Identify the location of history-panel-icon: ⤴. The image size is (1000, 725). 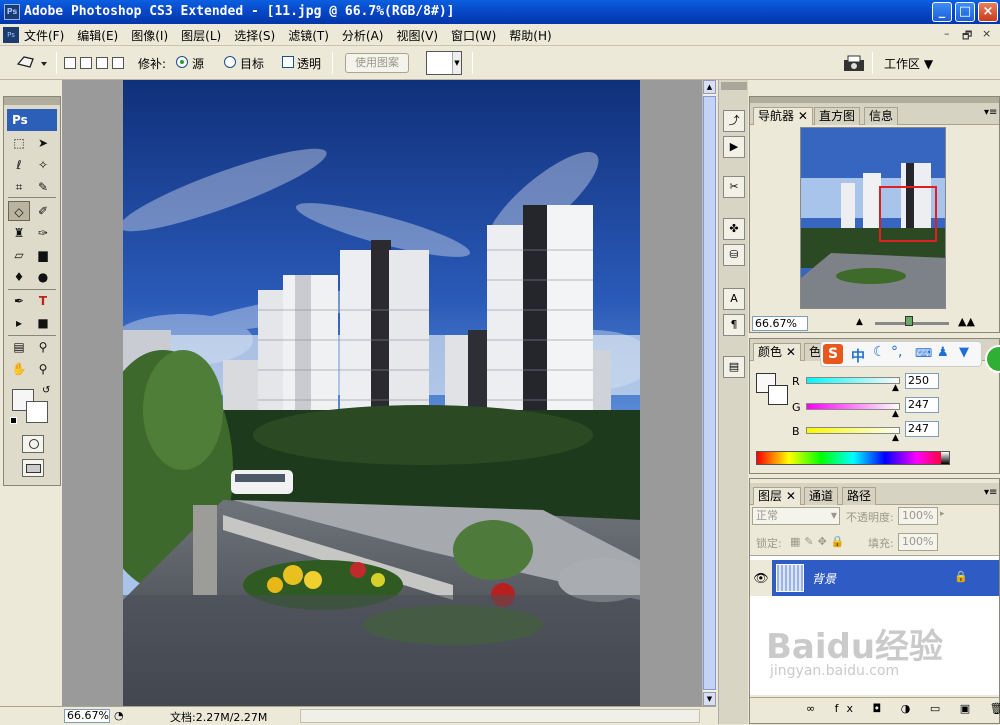
(734, 121).